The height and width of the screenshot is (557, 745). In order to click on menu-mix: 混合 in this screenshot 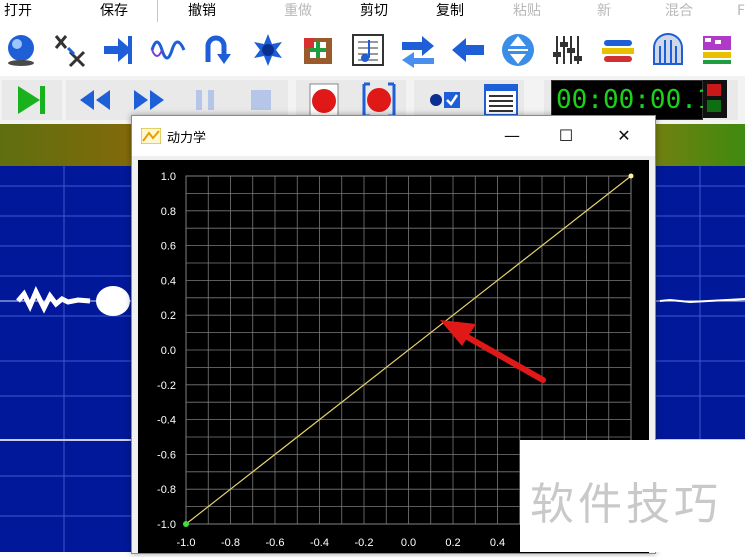, I will do `click(679, 11)`.